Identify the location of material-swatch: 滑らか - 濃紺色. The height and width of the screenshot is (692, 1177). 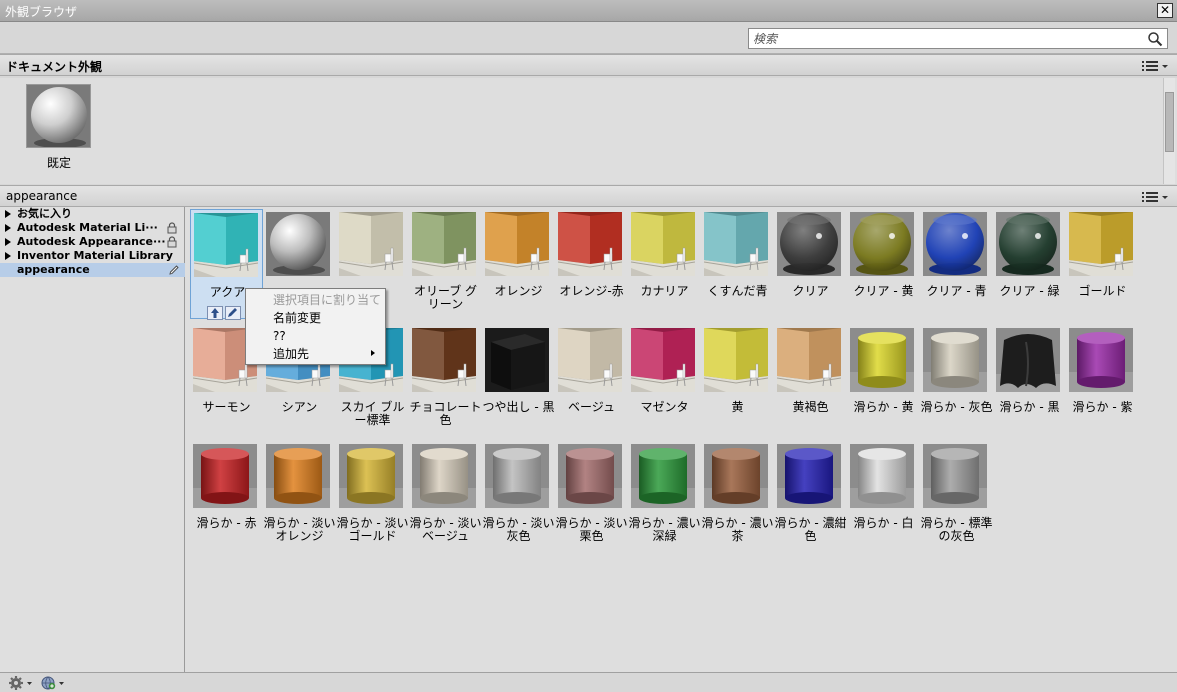
(810, 496).